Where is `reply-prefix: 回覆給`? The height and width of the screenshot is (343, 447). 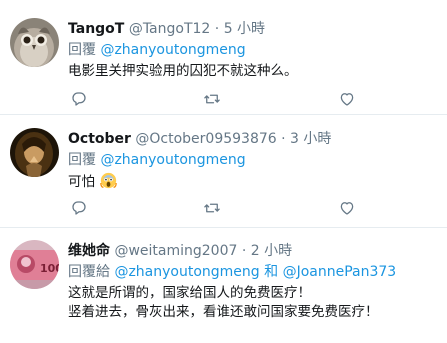 reply-prefix: 回覆給 is located at coordinates (89, 272).